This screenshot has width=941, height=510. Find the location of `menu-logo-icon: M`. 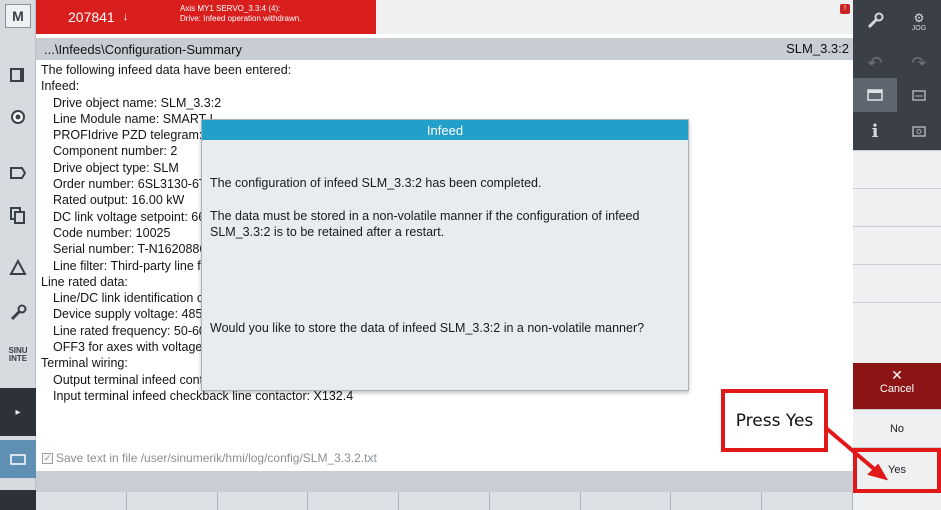

menu-logo-icon: M is located at coordinates (18, 16).